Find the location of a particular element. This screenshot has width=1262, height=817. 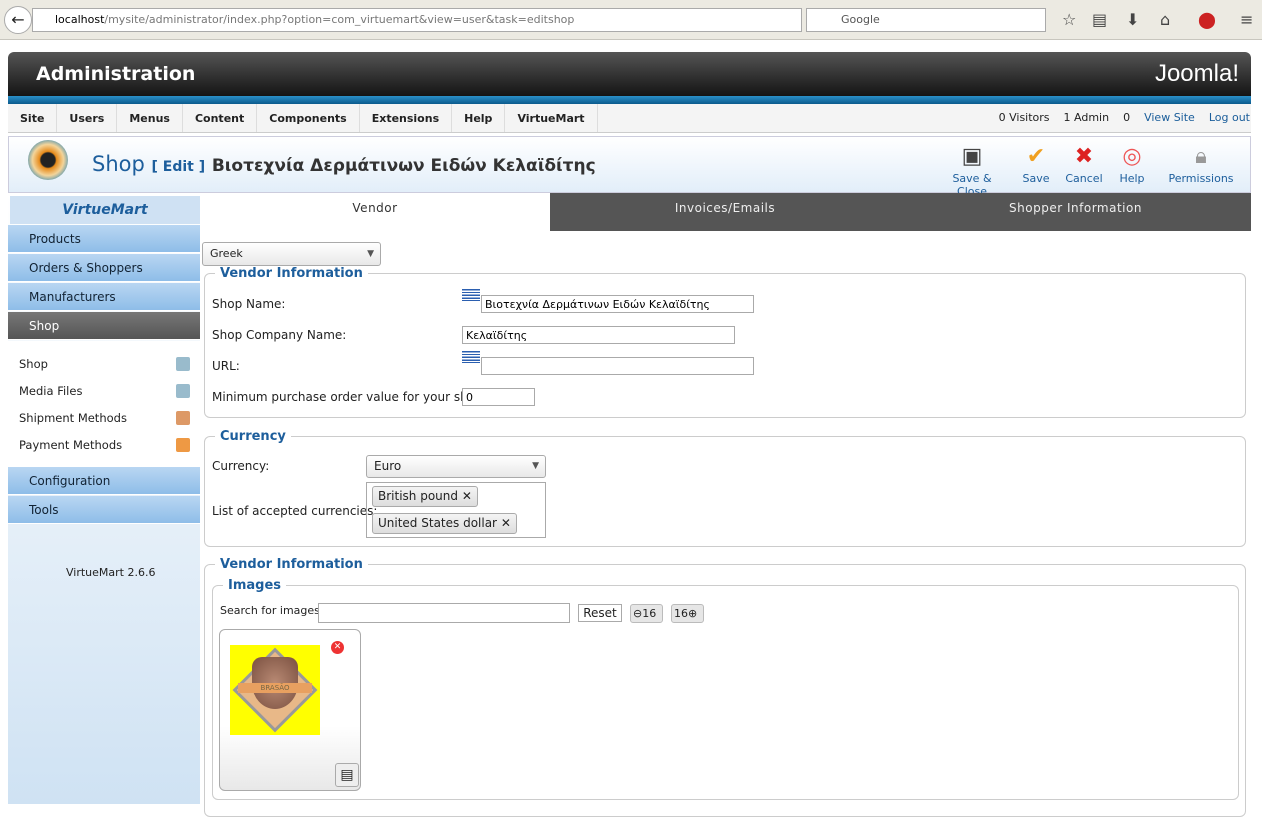

next-page-button: 16⊕ is located at coordinates (687, 613).